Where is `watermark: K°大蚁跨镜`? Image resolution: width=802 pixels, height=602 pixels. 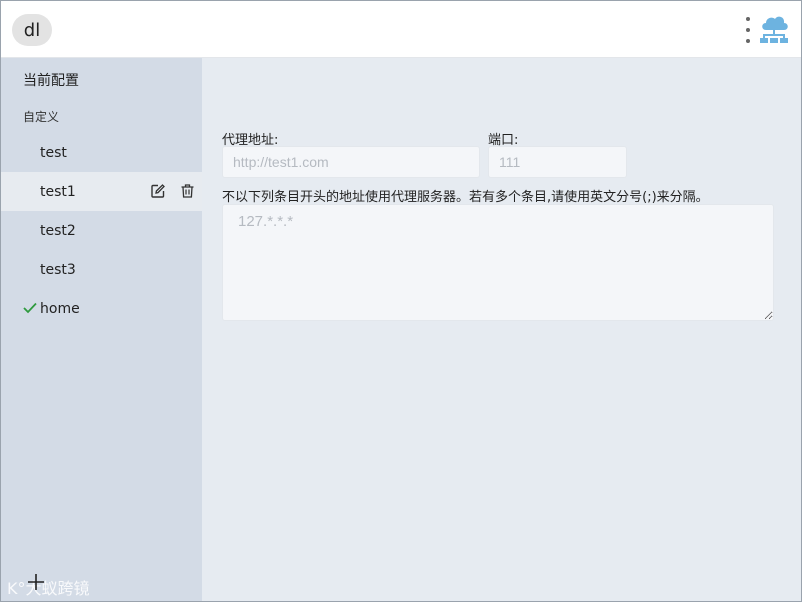 watermark: K°大蚁跨镜 is located at coordinates (48, 588).